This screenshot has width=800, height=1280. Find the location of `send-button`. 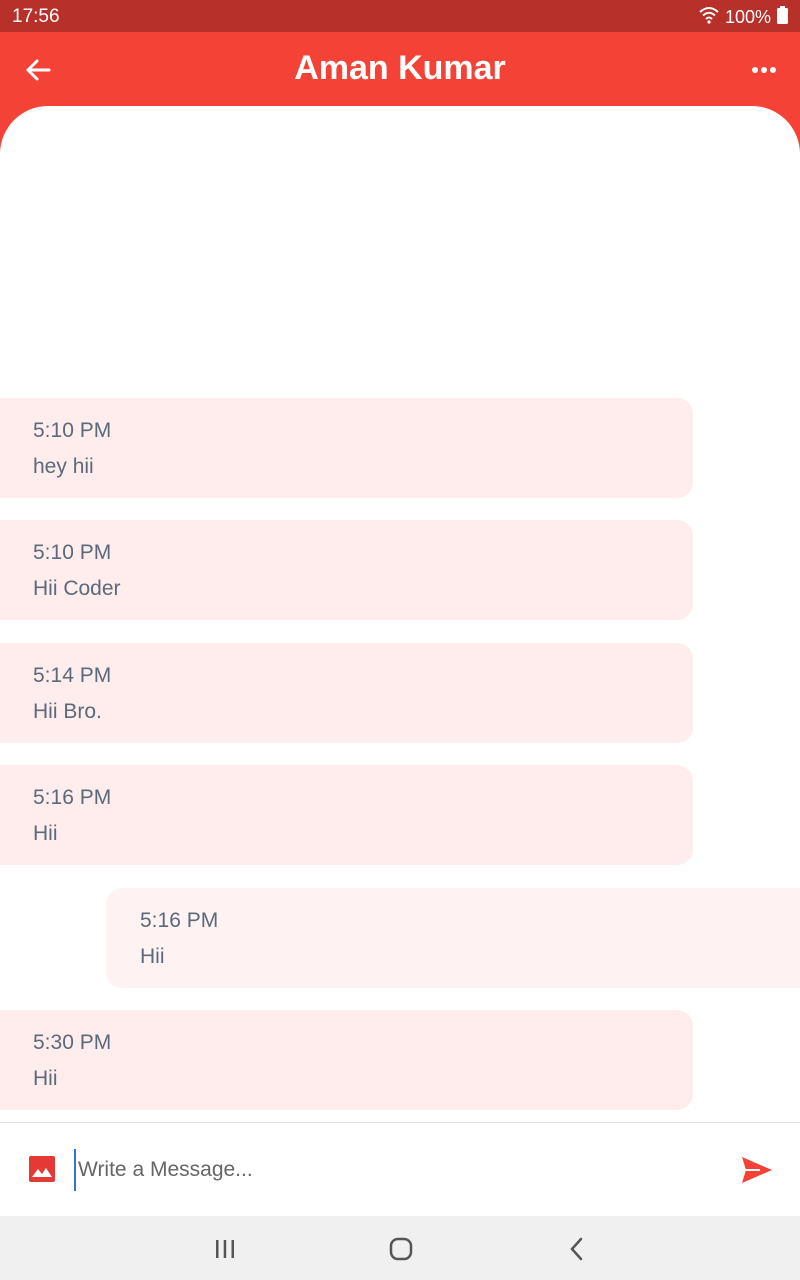

send-button is located at coordinates (757, 1170).